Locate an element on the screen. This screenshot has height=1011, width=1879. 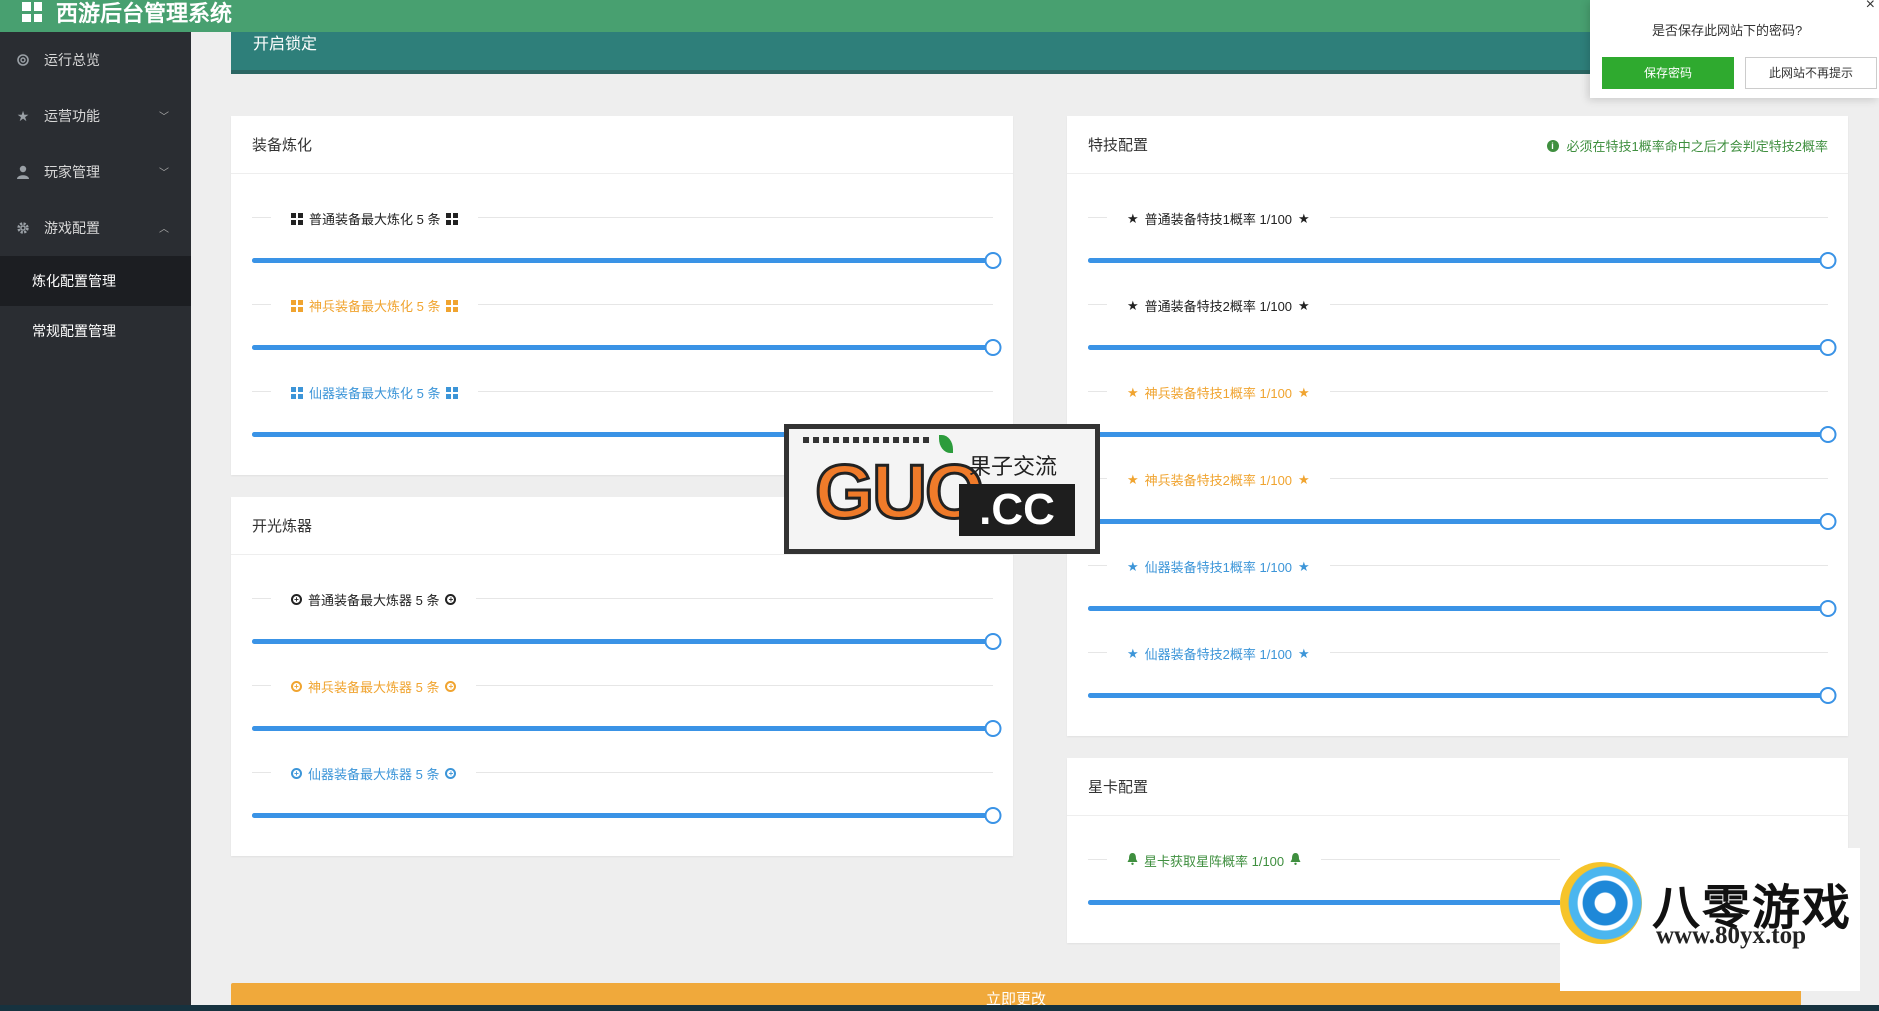
app-logo: 西游后台管理系统 is located at coordinates (127, 14).